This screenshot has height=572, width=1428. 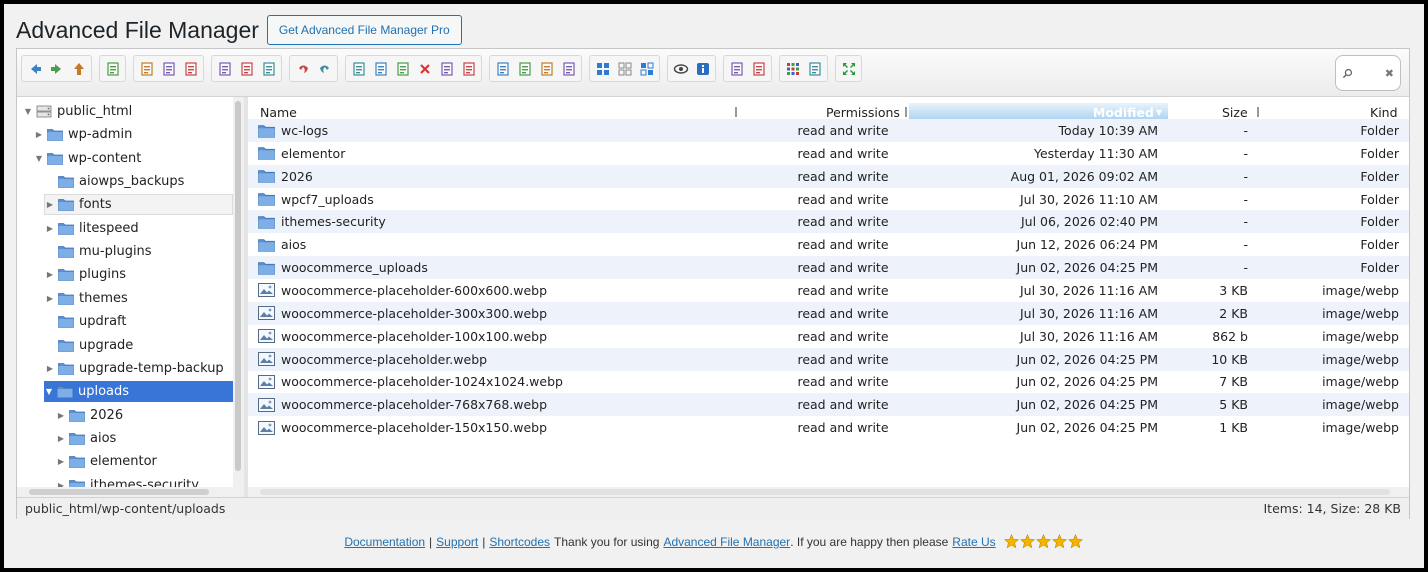 What do you see at coordinates (268, 68) in the screenshot?
I see `select-button` at bounding box center [268, 68].